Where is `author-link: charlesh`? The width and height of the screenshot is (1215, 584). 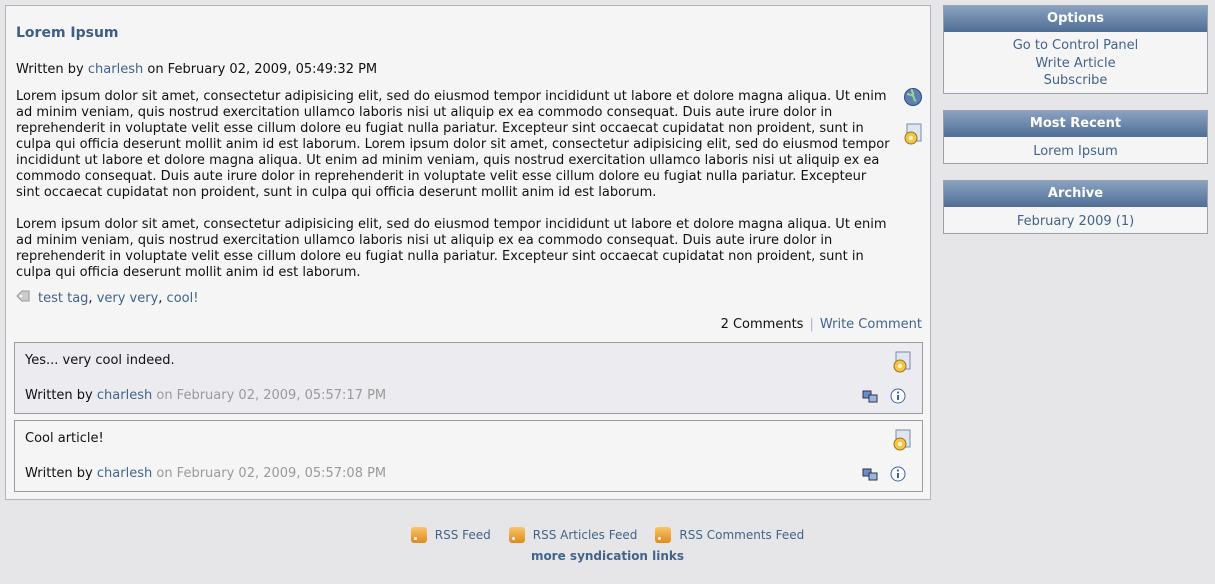
author-link: charlesh is located at coordinates (115, 69).